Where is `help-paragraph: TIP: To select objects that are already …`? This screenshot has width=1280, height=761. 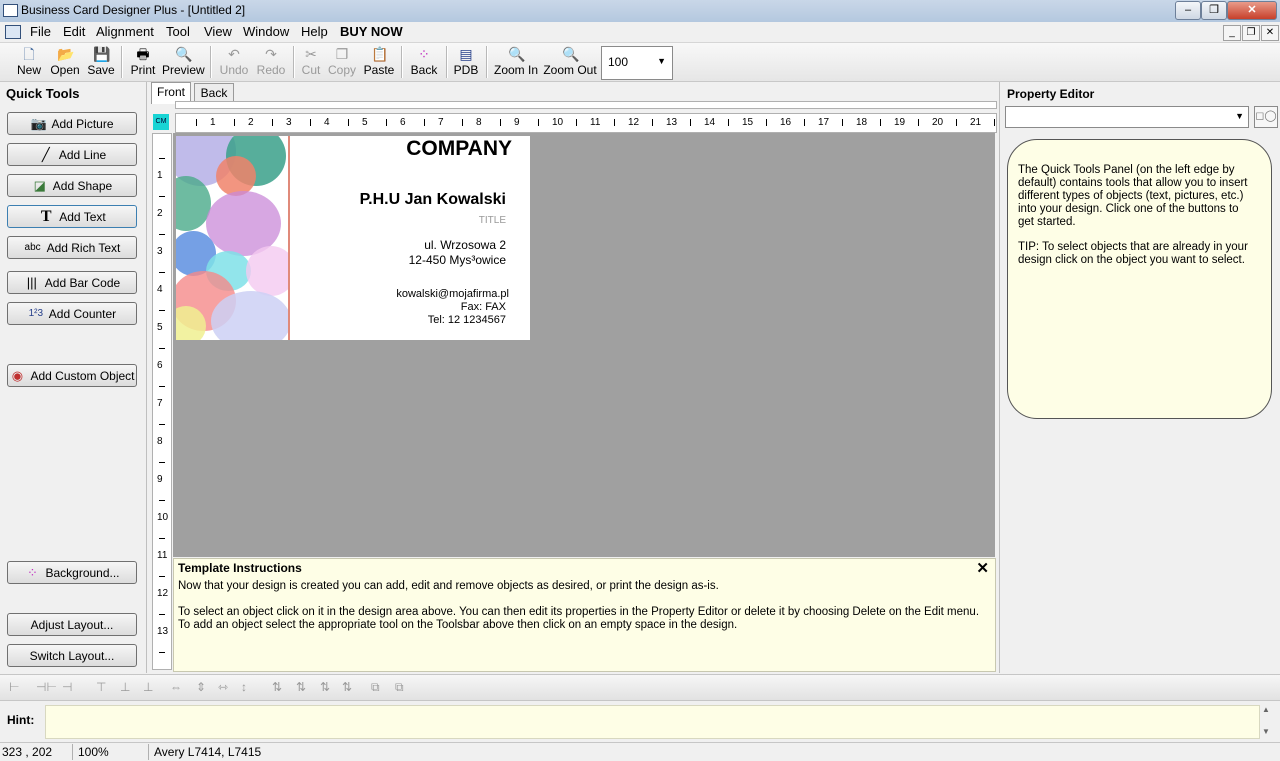 help-paragraph: TIP: To select objects that are already … is located at coordinates (1133, 253).